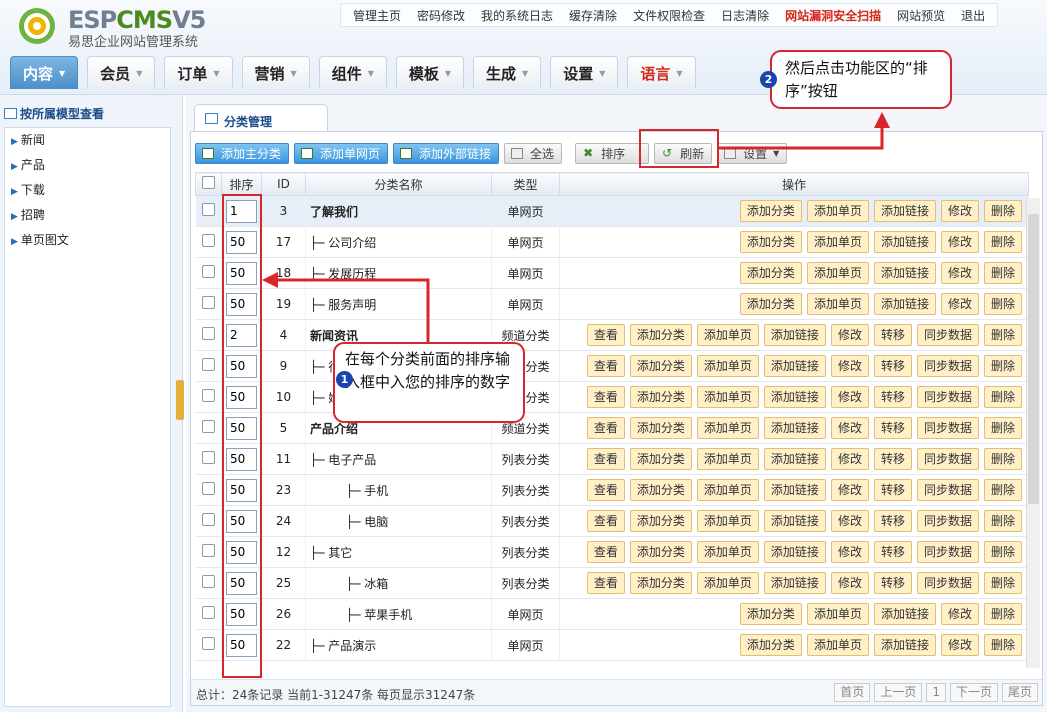 The width and height of the screenshot is (1047, 712). Describe the element at coordinates (275, 72) in the screenshot. I see `nav-tab-marketing: 营销 ▼` at that location.